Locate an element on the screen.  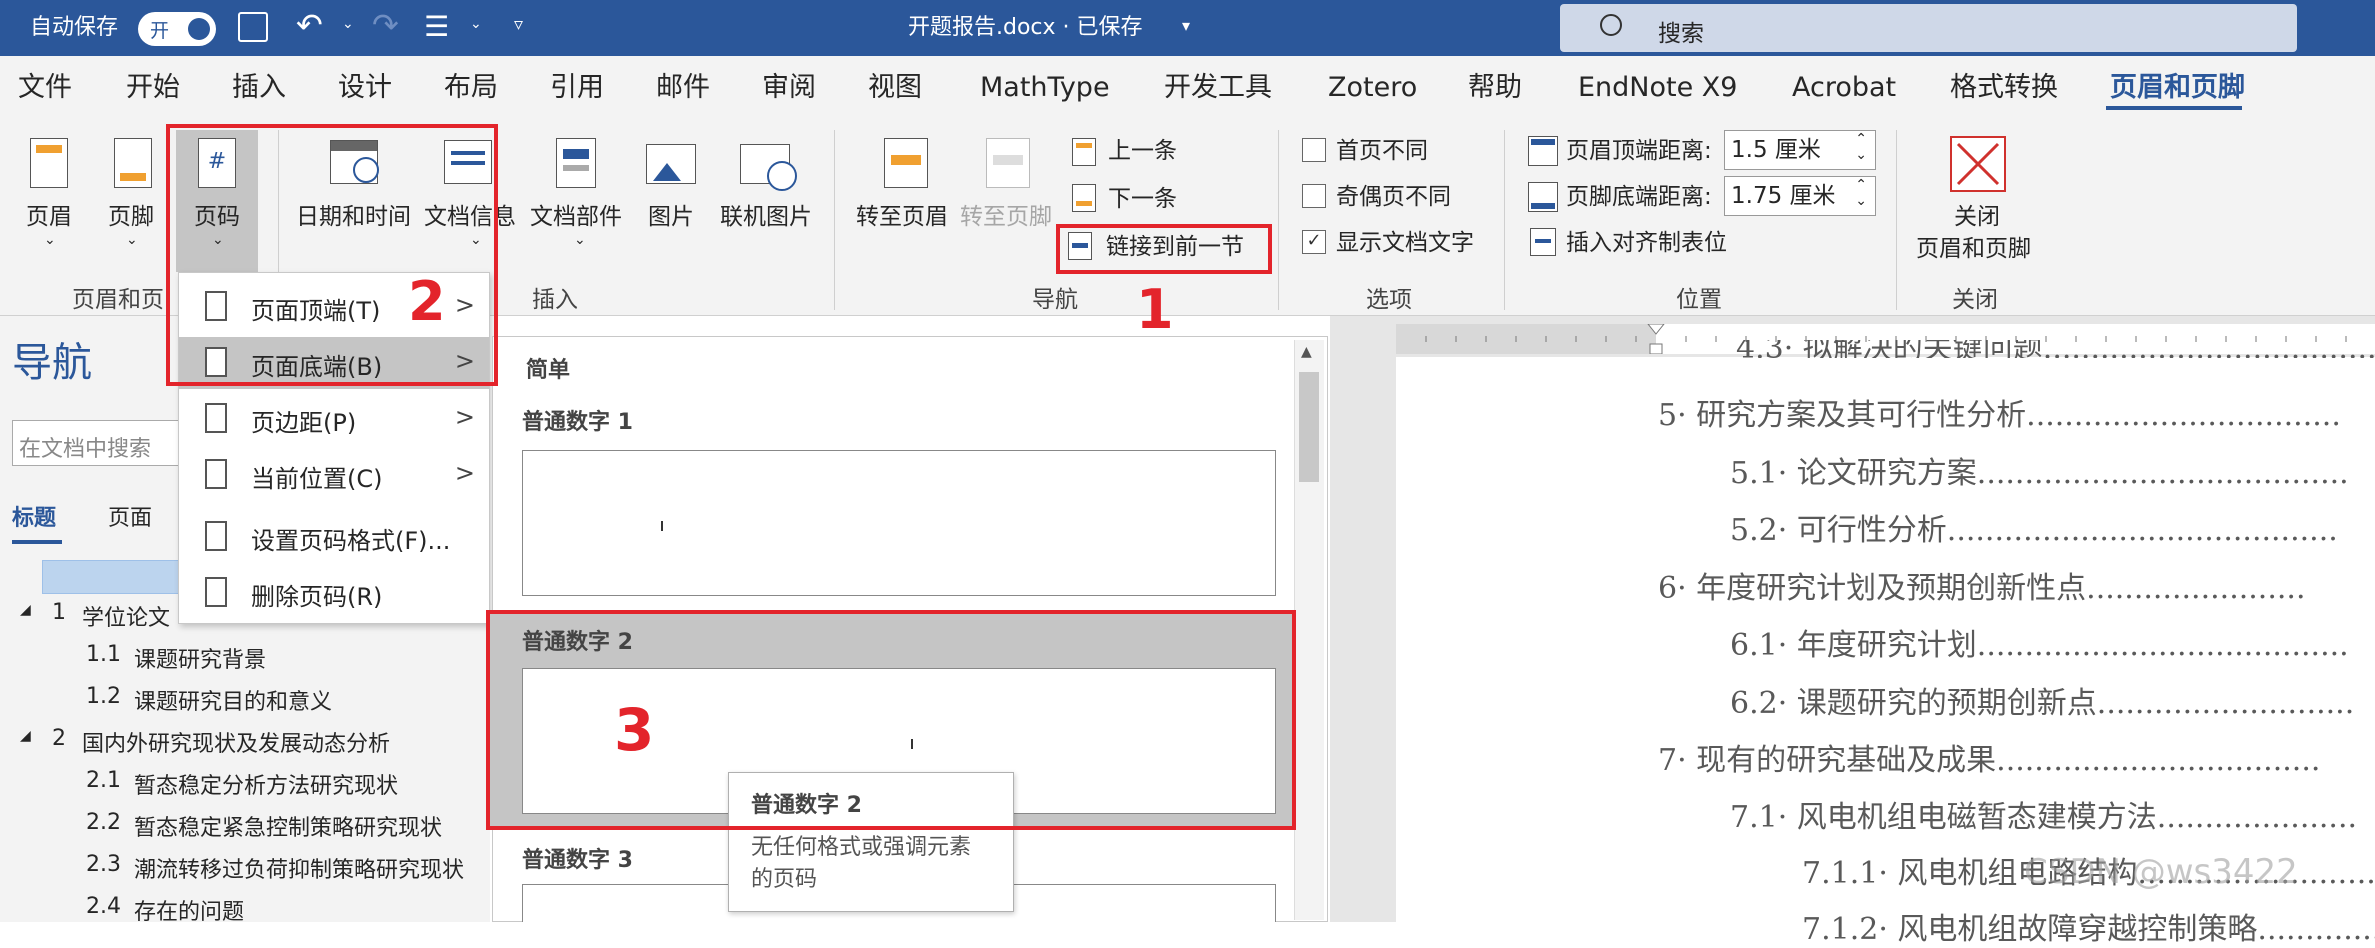
previous-button: 上一条 is located at coordinates (1142, 151).